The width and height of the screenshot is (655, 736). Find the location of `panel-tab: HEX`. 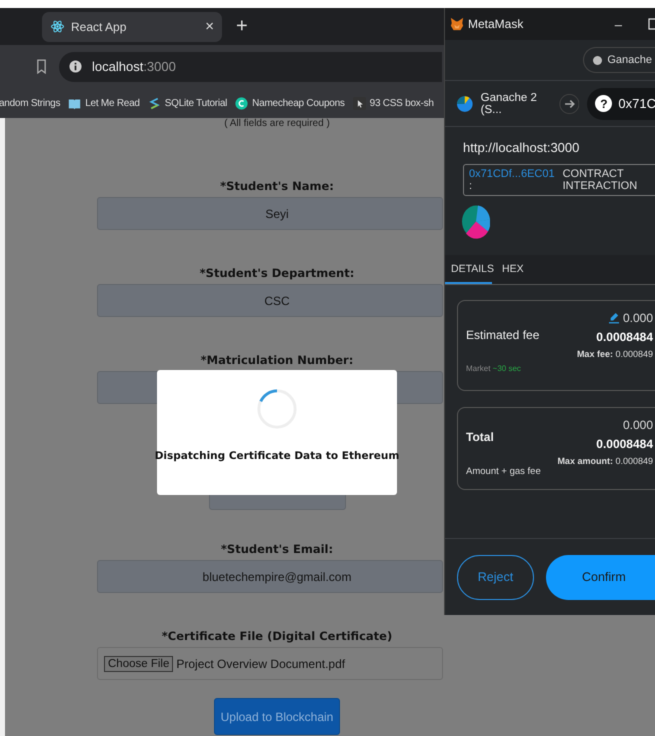

panel-tab: HEX is located at coordinates (513, 269).